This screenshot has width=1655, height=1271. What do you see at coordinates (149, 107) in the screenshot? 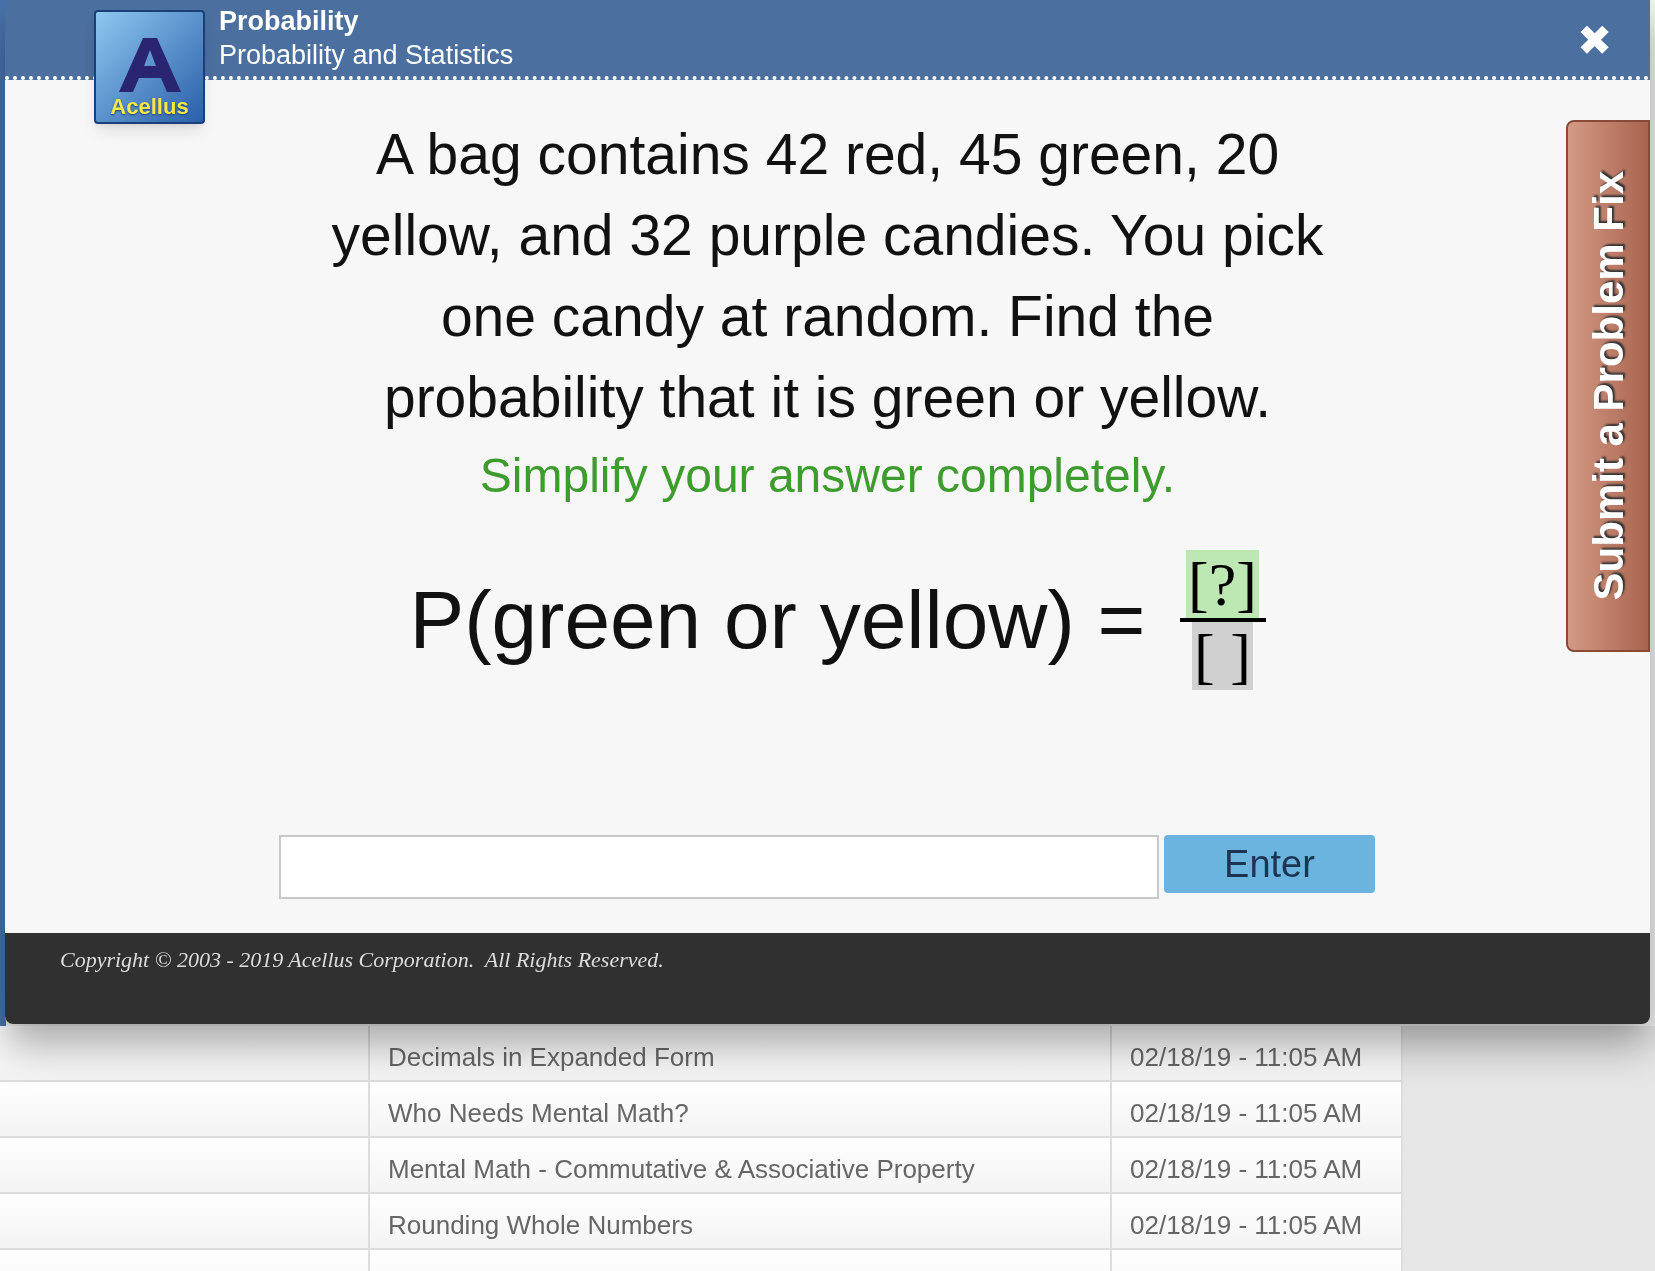
I see `logo-text: Acellus` at bounding box center [149, 107].